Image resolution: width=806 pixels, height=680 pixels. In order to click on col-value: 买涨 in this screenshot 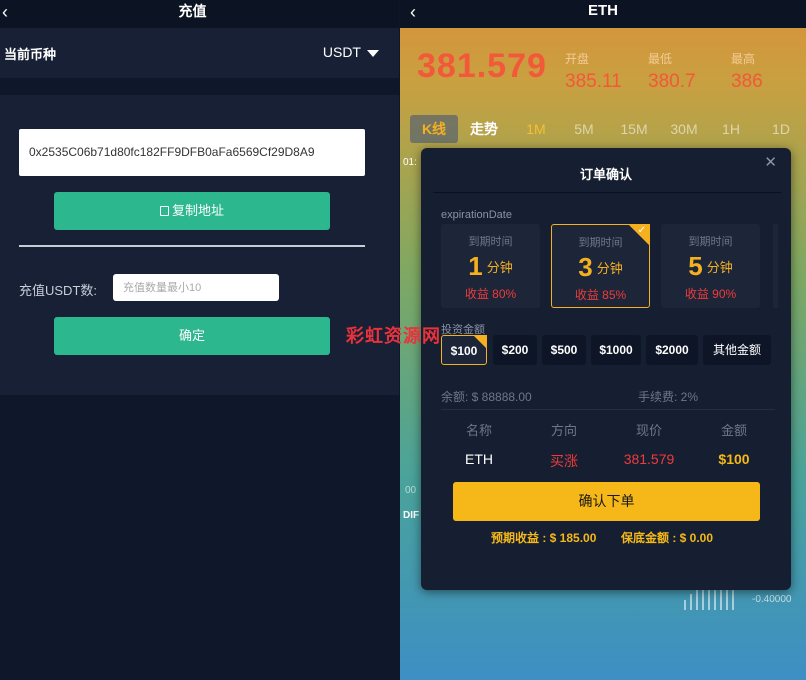, I will do `click(564, 461)`.